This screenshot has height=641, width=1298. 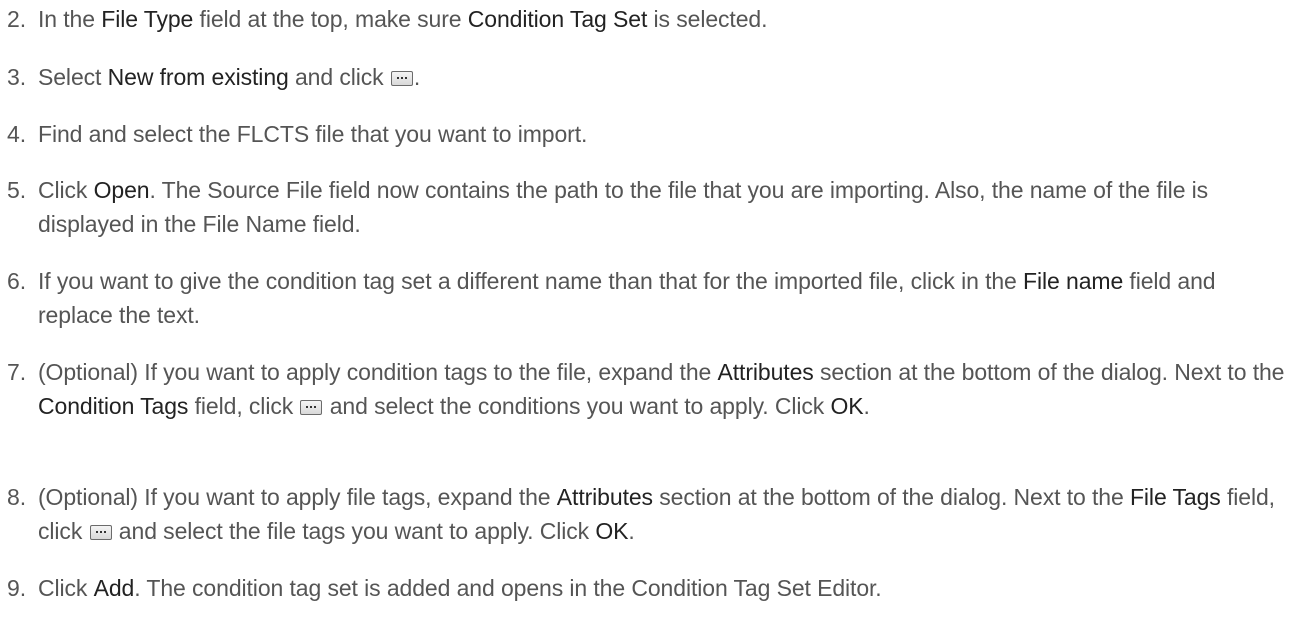 I want to click on step-number: 9., so click(x=16, y=588).